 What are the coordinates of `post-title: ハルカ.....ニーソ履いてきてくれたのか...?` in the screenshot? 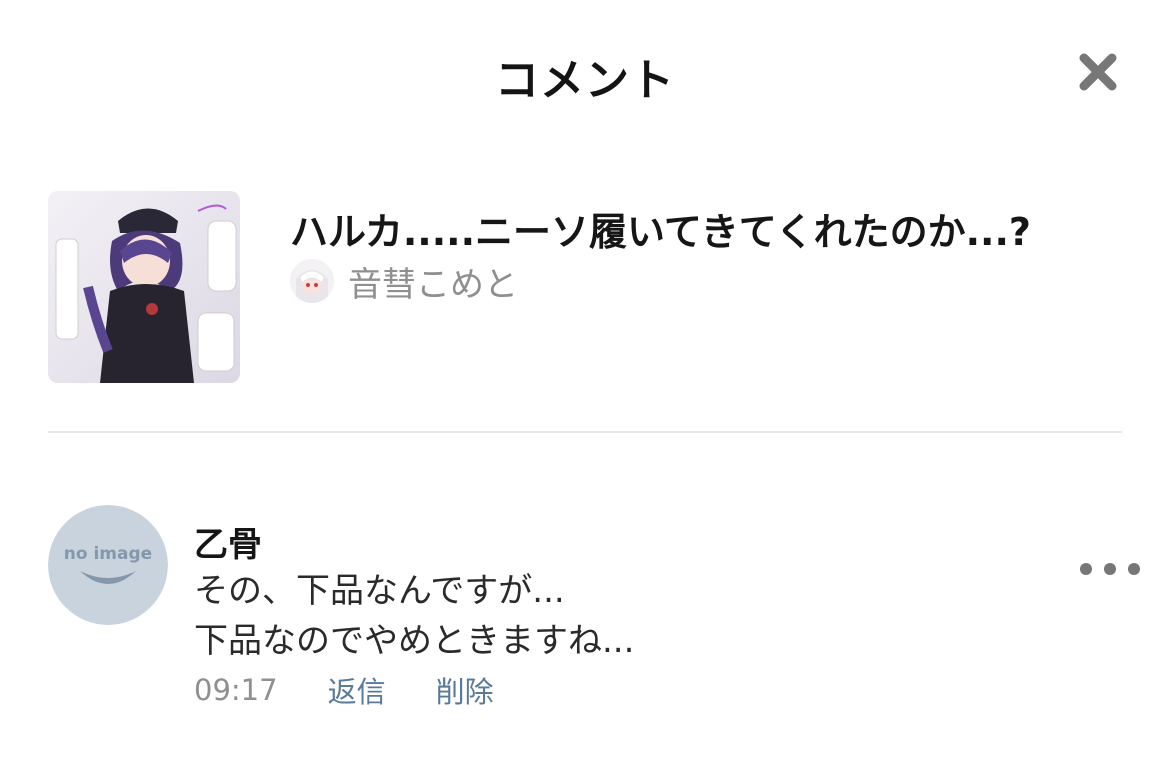 It's located at (660, 228).